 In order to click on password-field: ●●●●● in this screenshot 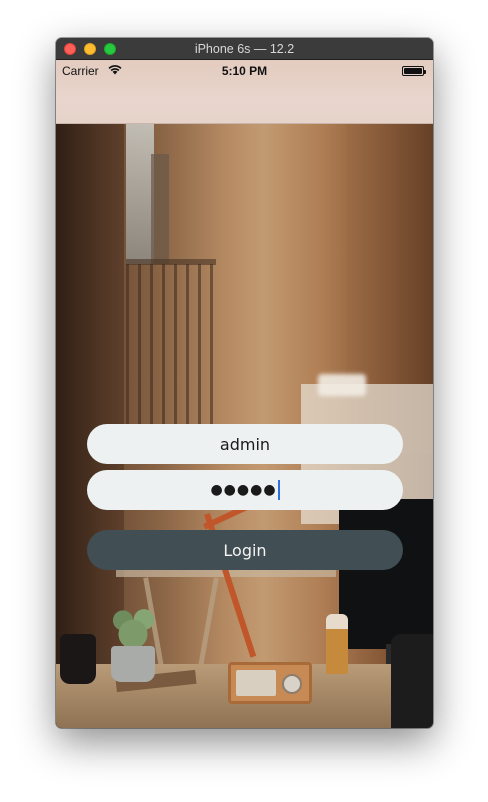, I will do `click(245, 490)`.